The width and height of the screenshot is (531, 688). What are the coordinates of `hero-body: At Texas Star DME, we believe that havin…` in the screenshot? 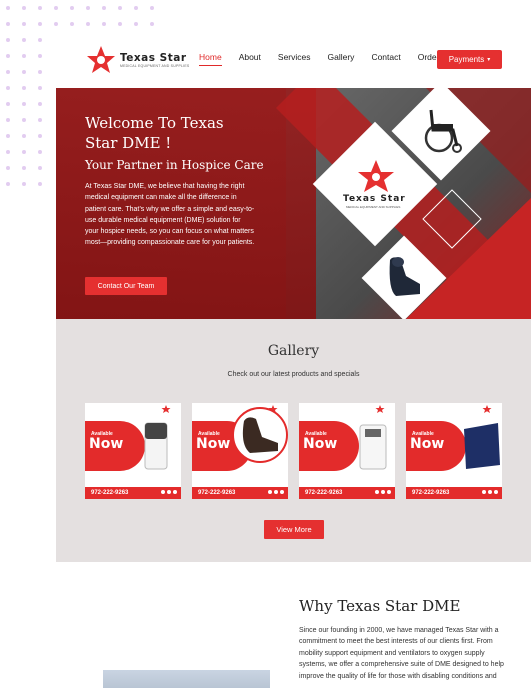 It's located at (170, 215).